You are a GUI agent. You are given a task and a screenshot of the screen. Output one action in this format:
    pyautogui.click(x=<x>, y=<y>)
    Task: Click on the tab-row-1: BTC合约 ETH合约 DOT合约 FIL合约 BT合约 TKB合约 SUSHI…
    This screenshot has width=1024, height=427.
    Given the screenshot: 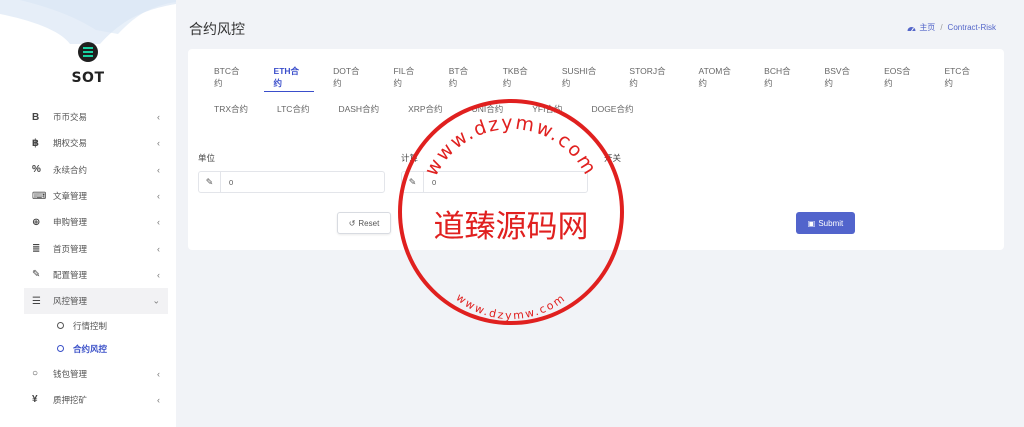 What is the action you would take?
    pyautogui.click(x=599, y=77)
    